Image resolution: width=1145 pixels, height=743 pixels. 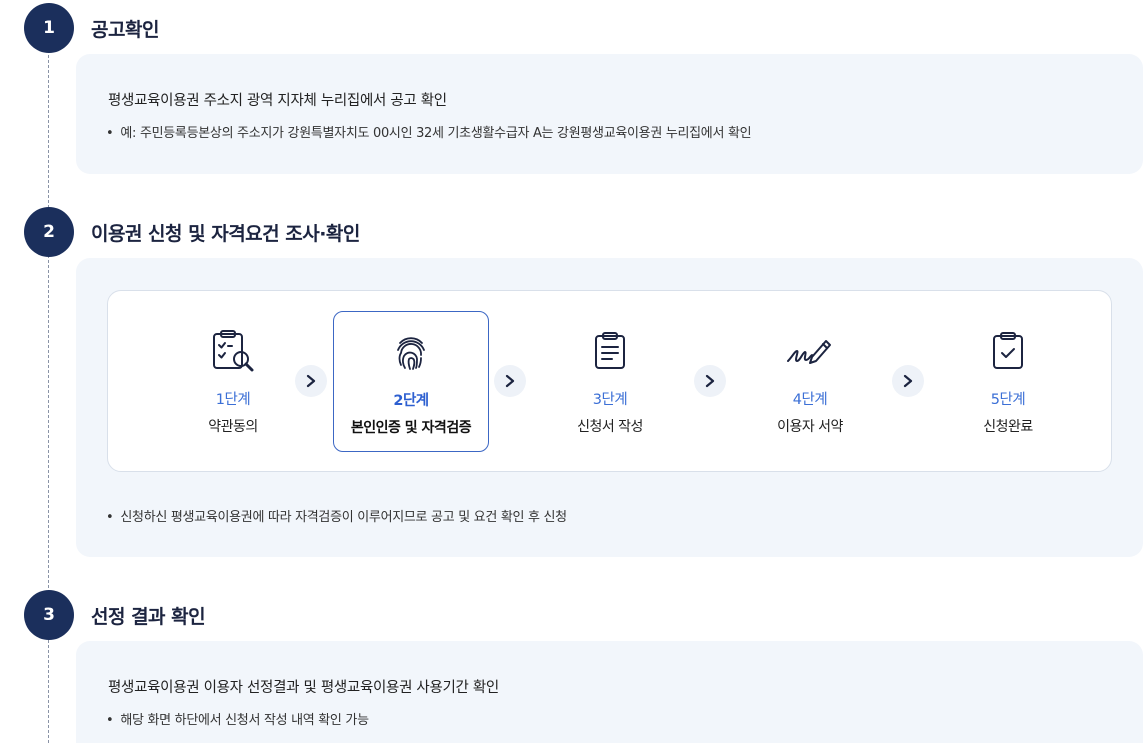 What do you see at coordinates (1008, 381) in the screenshot?
I see `process-step-5: 5단계 신청완료` at bounding box center [1008, 381].